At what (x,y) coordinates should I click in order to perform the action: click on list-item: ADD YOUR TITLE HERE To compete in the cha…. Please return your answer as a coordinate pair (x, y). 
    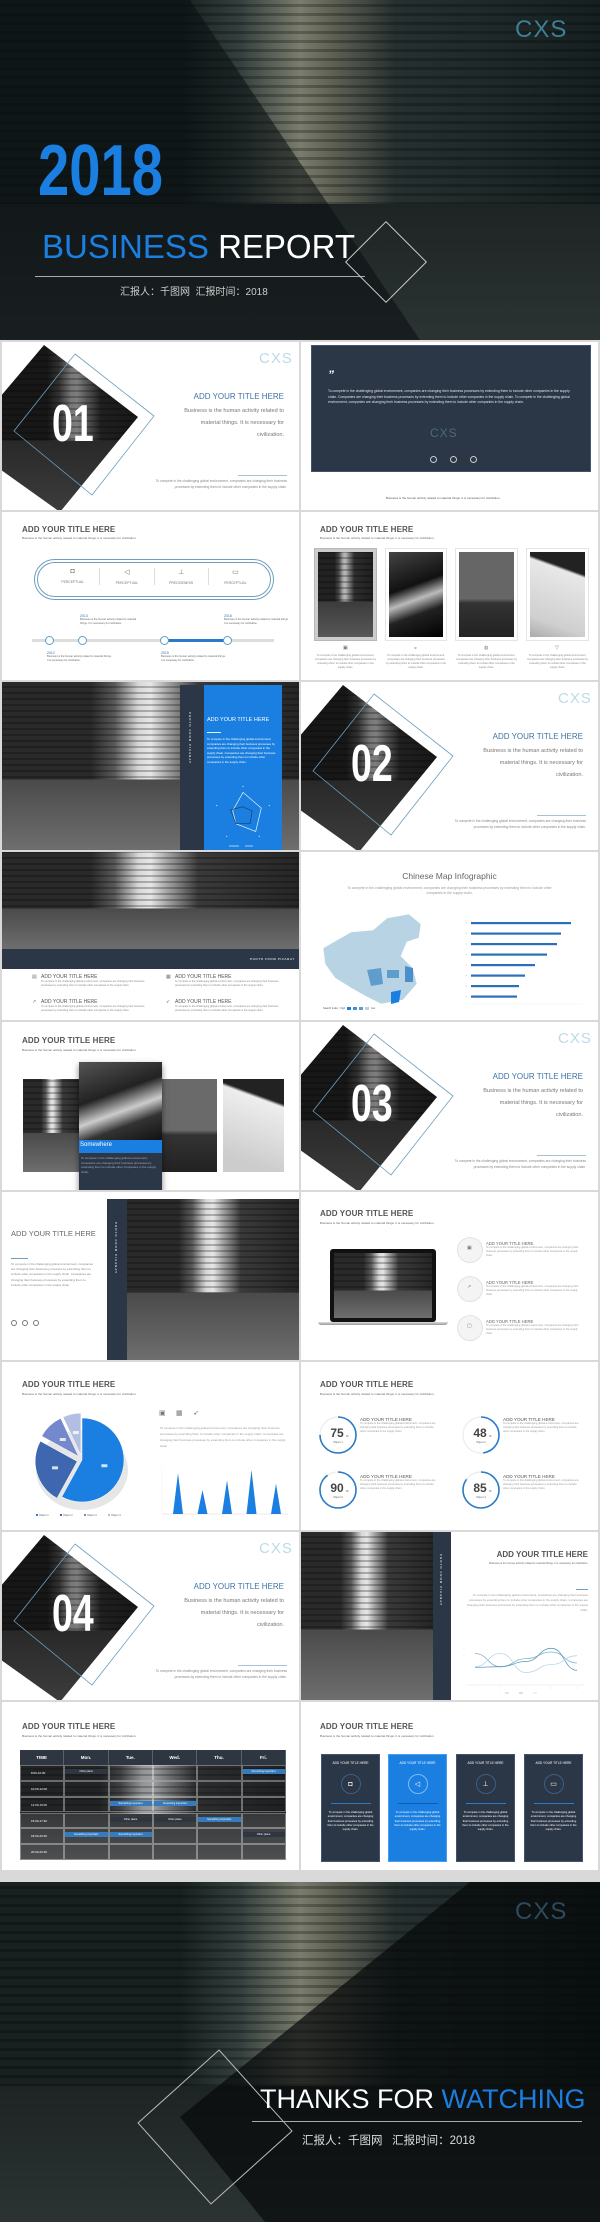
    Looking at the image, I should click on (532, 1327).